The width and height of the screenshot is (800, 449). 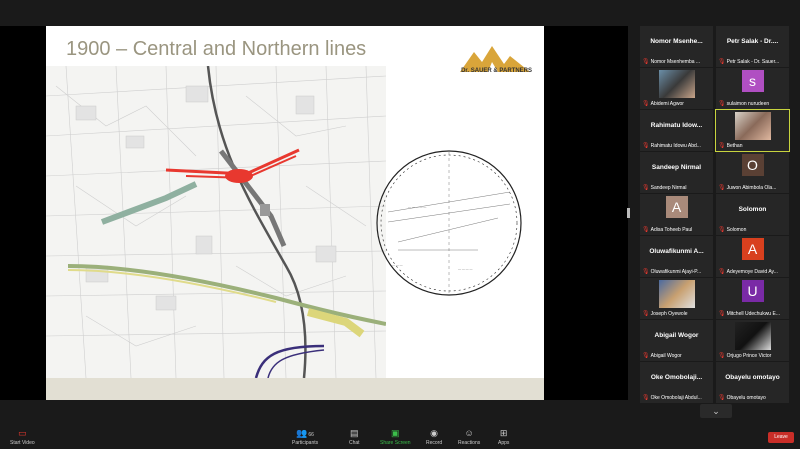 I want to click on avatar: U, so click(x=752, y=291).